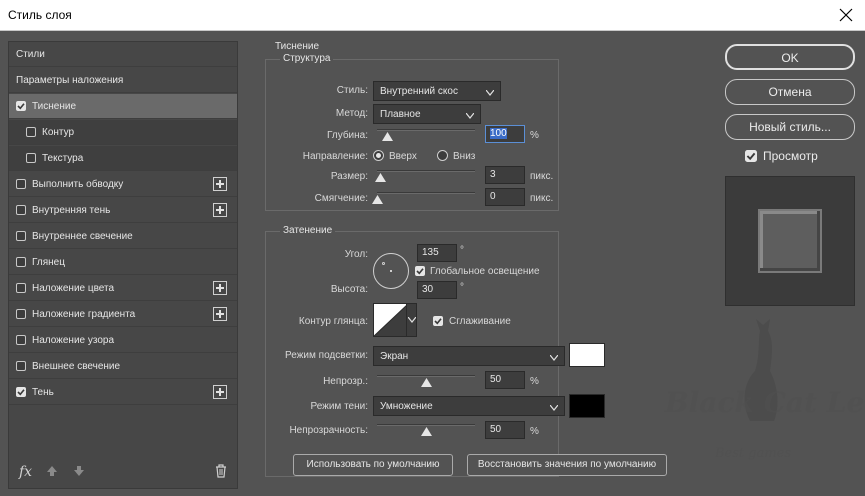  I want to click on gloss-contour-picker, so click(395, 320).